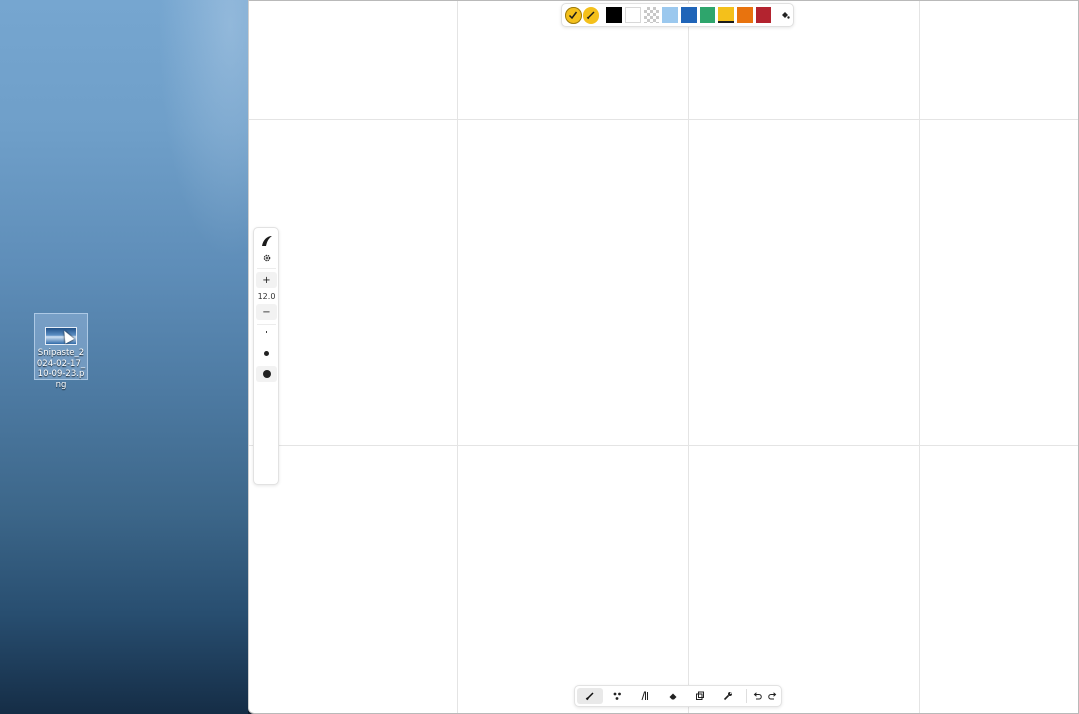  I want to click on desktop-file-label: Snipaste_2024-02-17_10-09-23.png, so click(61, 369).